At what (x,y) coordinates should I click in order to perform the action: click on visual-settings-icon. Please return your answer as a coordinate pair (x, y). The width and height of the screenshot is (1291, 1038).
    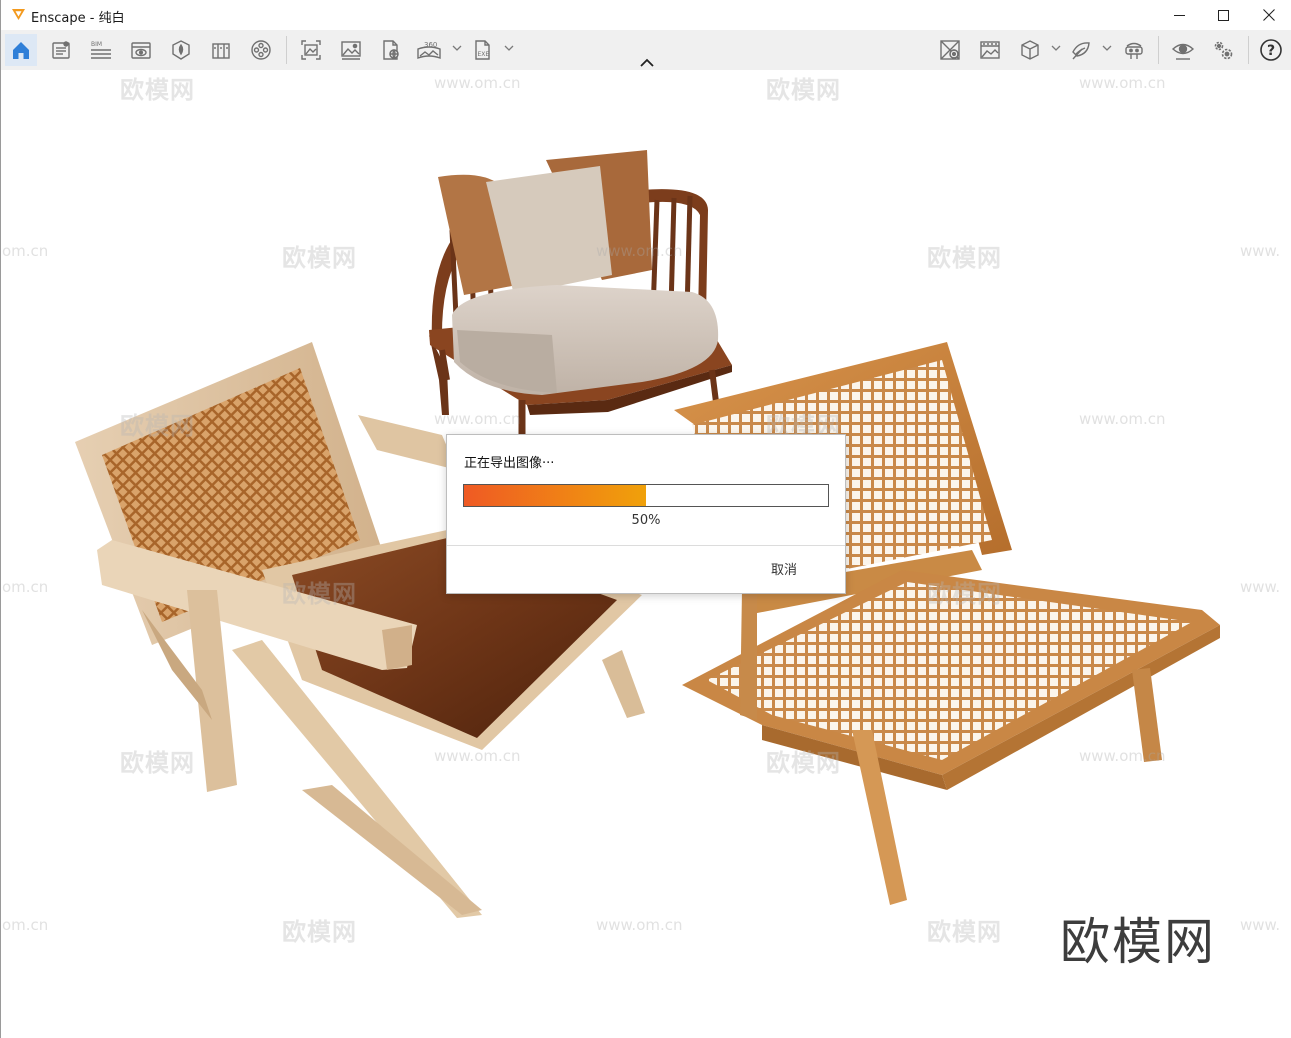
    Looking at the image, I should click on (1183, 51).